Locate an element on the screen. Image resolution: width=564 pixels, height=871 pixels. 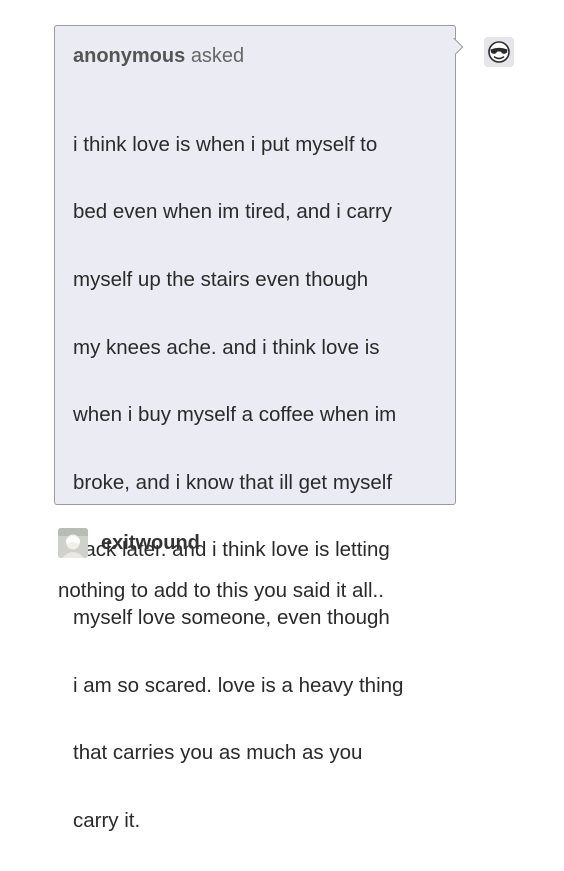
ask-line: i think love is when i put myself to is located at coordinates (225, 144).